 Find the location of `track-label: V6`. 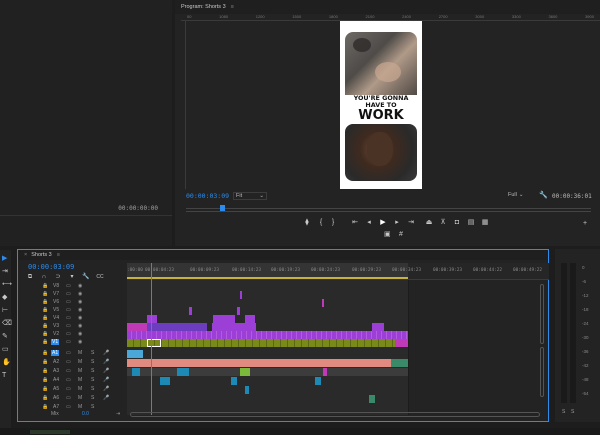

track-label: V6 is located at coordinates (56, 302).